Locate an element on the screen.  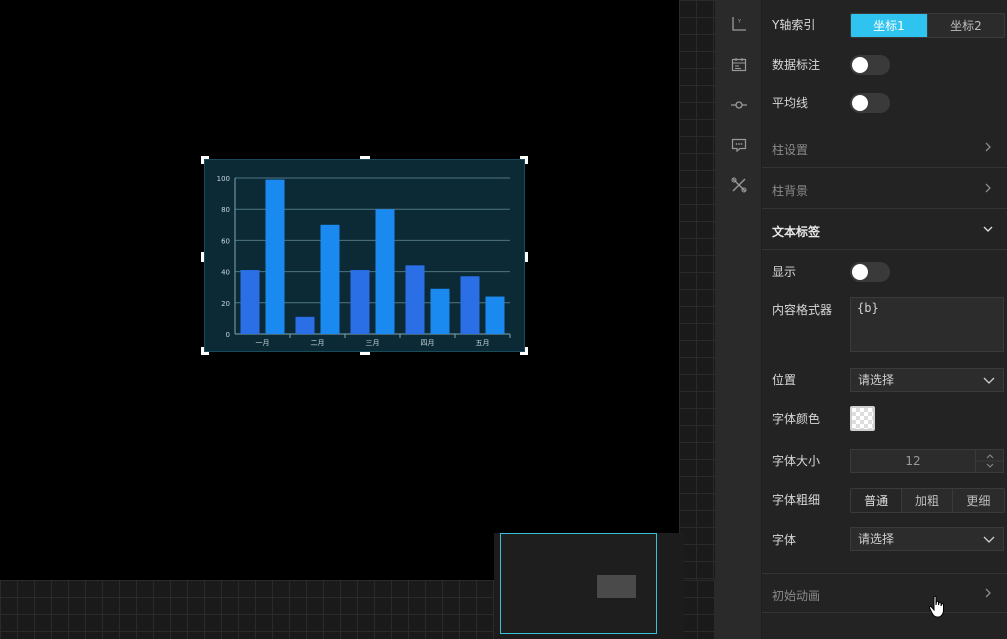
formatter-label: 内容格式器 is located at coordinates (802, 310).